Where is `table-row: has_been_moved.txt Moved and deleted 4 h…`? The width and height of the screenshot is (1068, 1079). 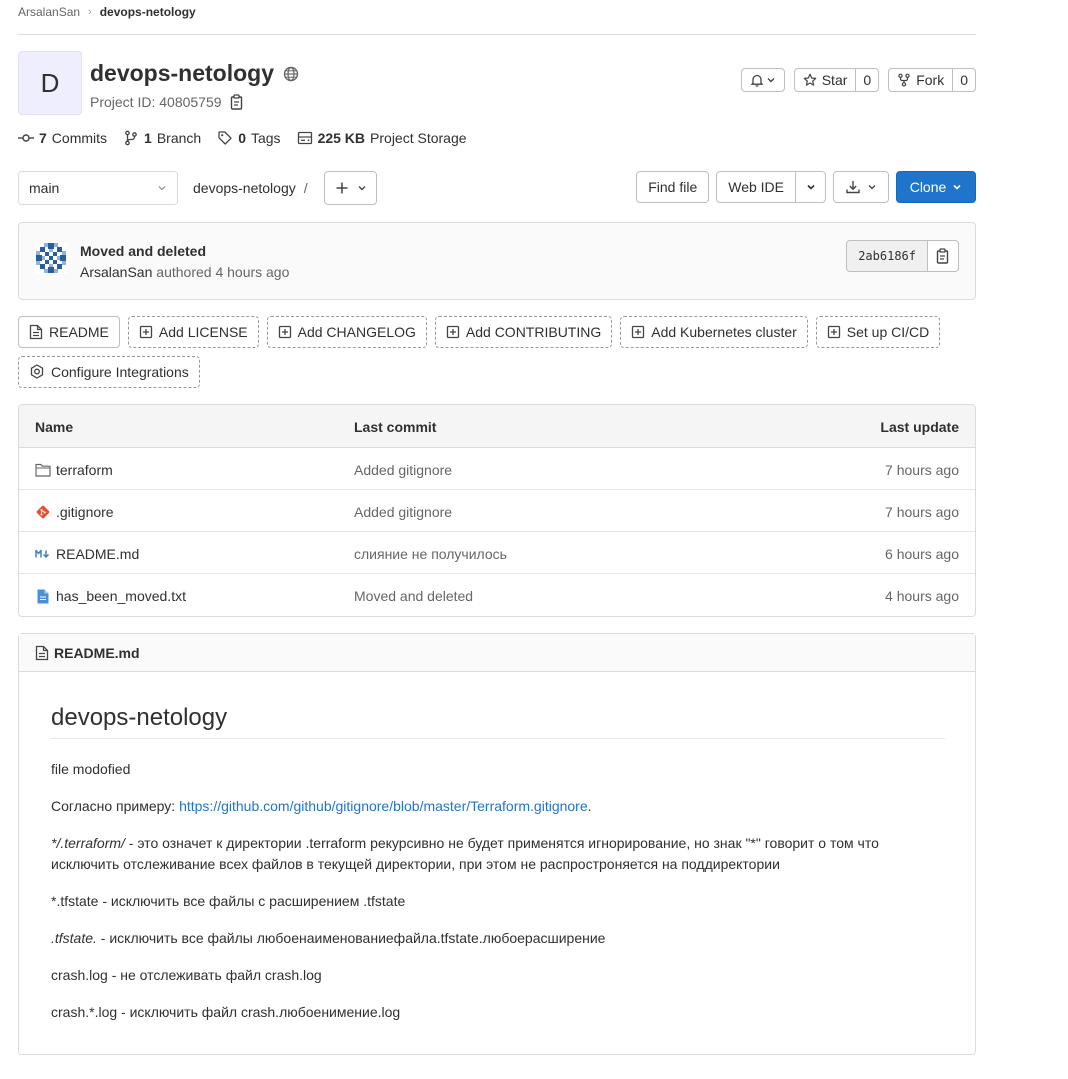
table-row: has_been_moved.txt Moved and deleted 4 h… is located at coordinates (497, 595).